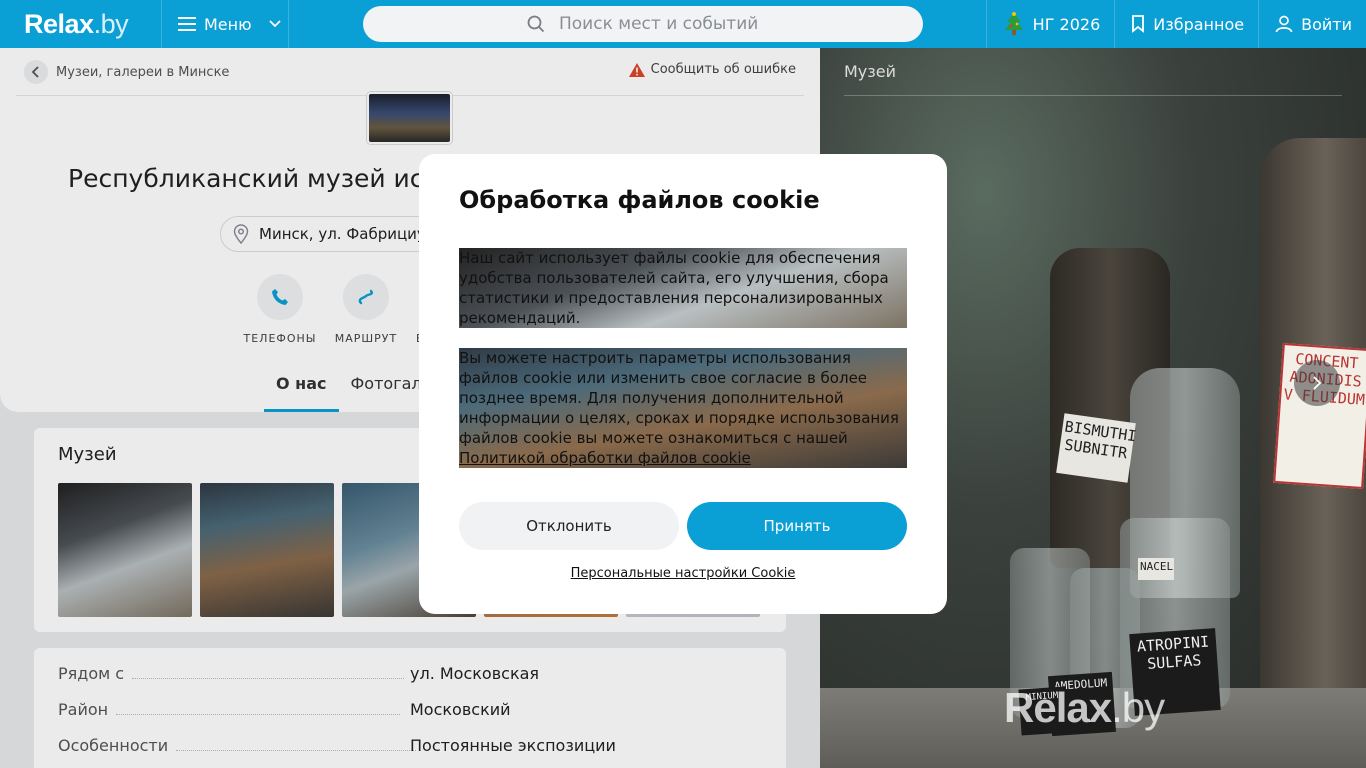  Describe the element at coordinates (1013, 23) in the screenshot. I see `christmas-tree-icon` at that location.